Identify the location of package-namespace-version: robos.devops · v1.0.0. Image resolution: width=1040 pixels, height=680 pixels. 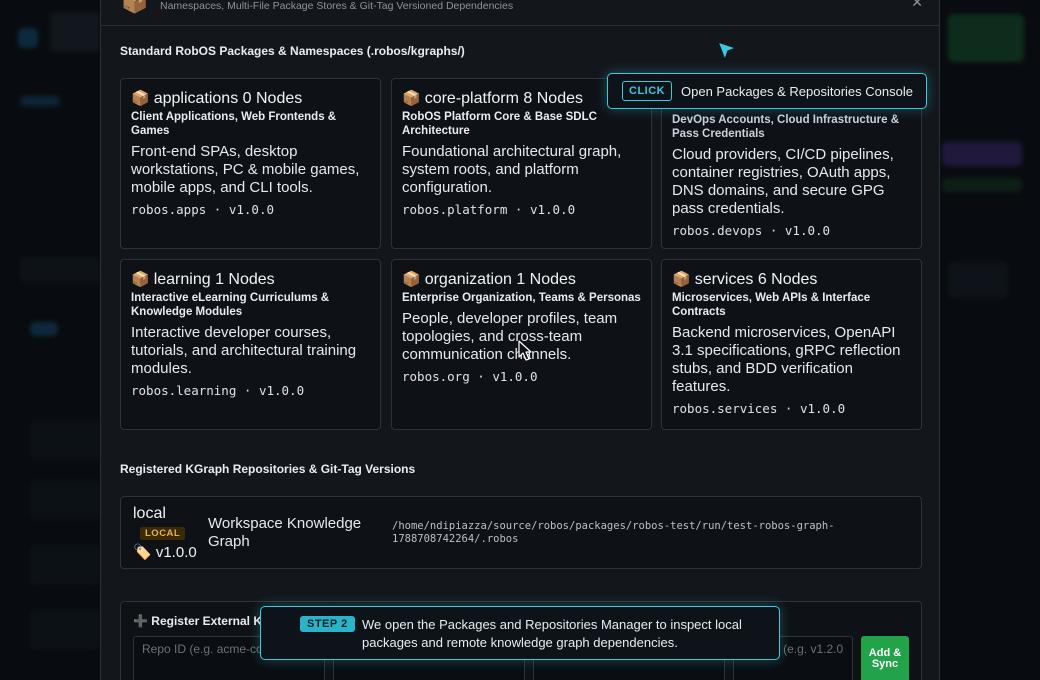
(751, 230).